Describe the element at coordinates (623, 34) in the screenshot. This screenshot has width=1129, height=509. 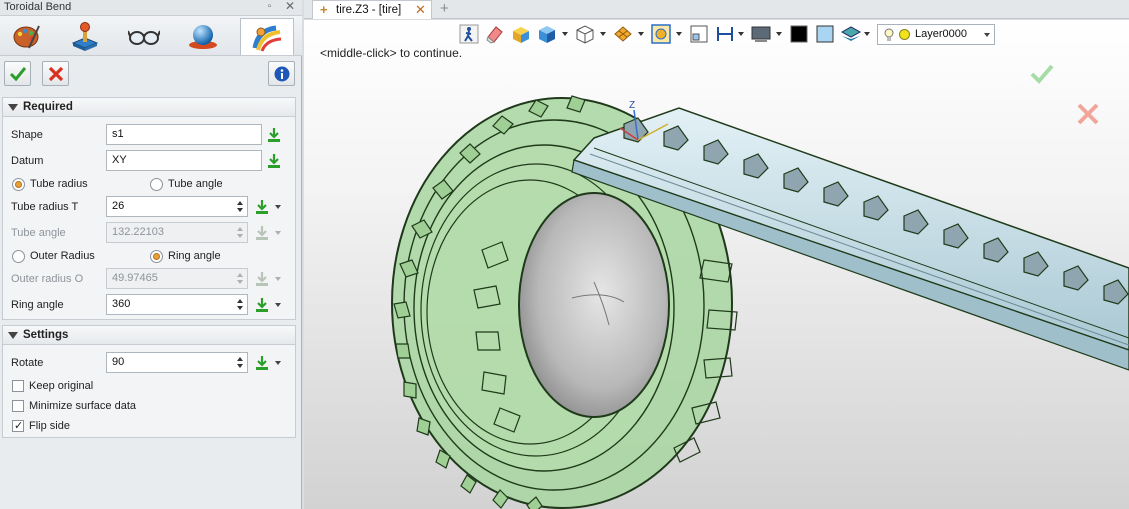
I see `shading-icon` at that location.